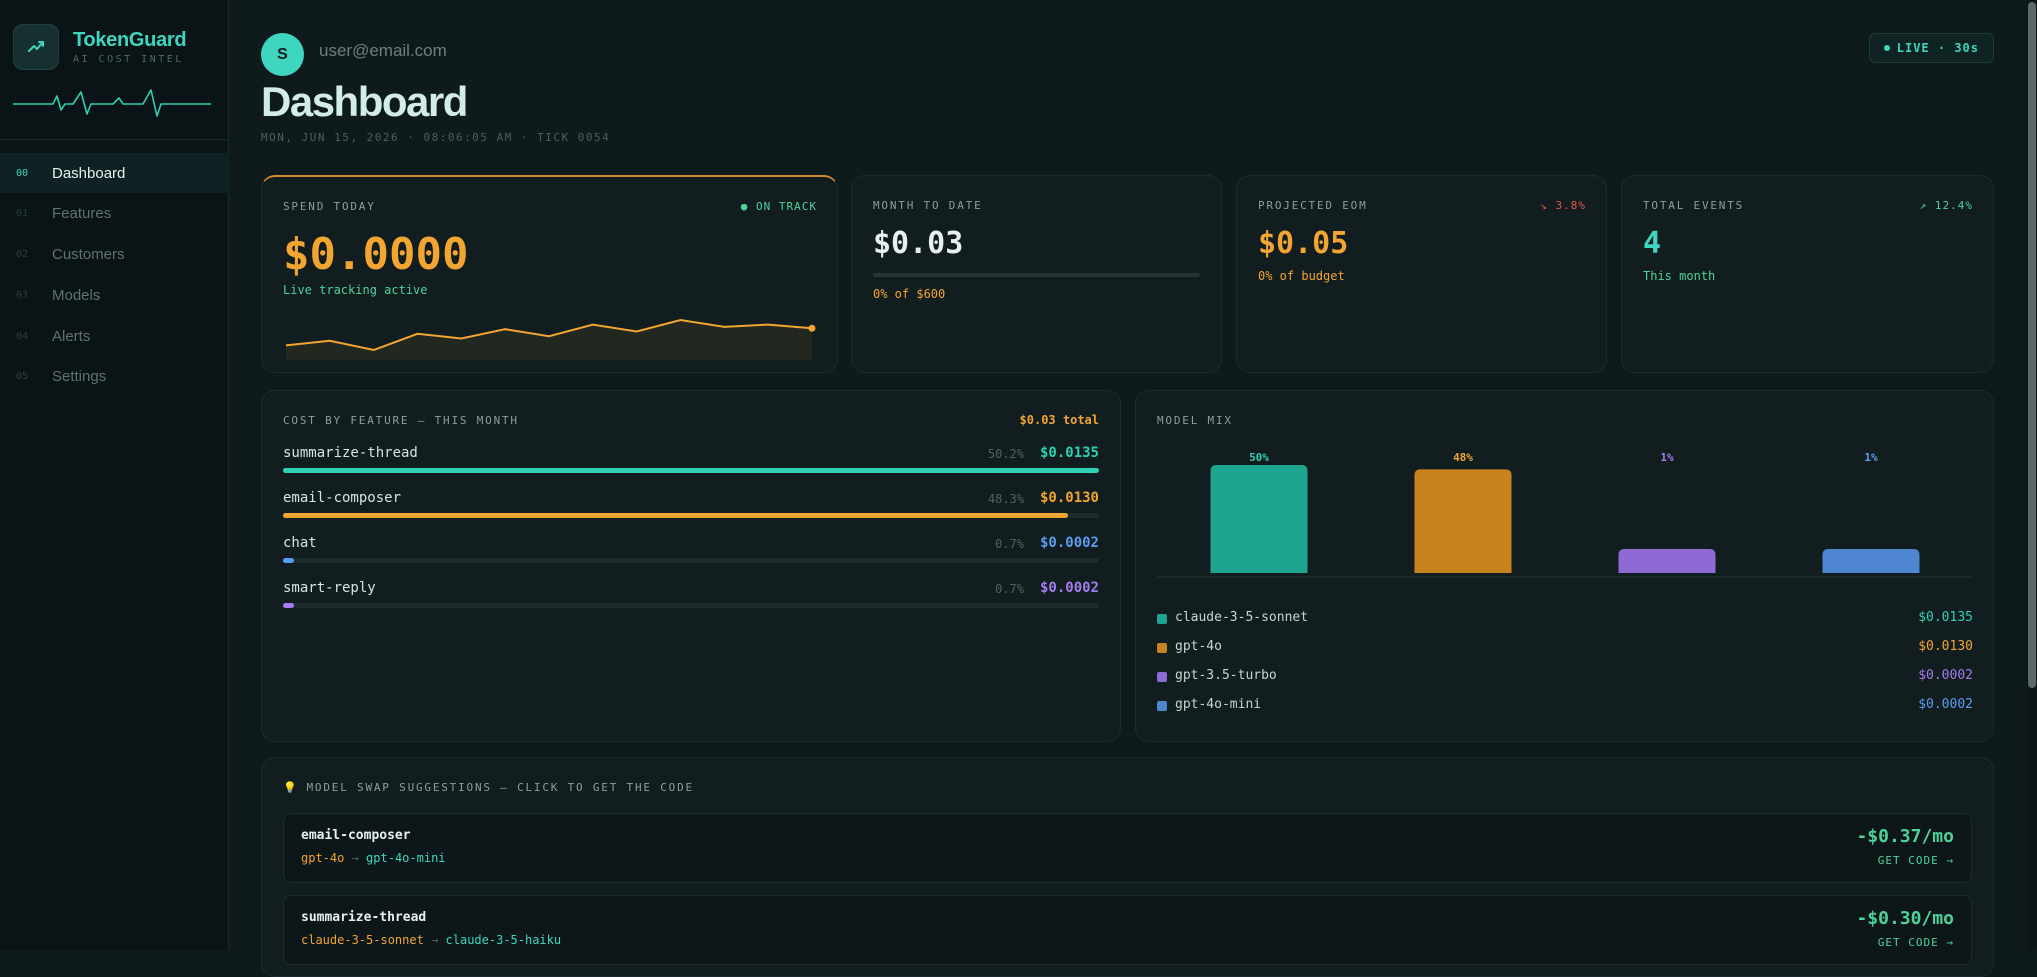 Image resolution: width=2037 pixels, height=977 pixels. What do you see at coordinates (1198, 646) in the screenshot?
I see `legend-name: gpt-4o` at bounding box center [1198, 646].